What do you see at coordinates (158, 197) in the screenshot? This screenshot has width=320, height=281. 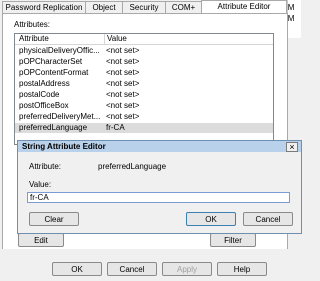 I see `value-input: fr-CA` at bounding box center [158, 197].